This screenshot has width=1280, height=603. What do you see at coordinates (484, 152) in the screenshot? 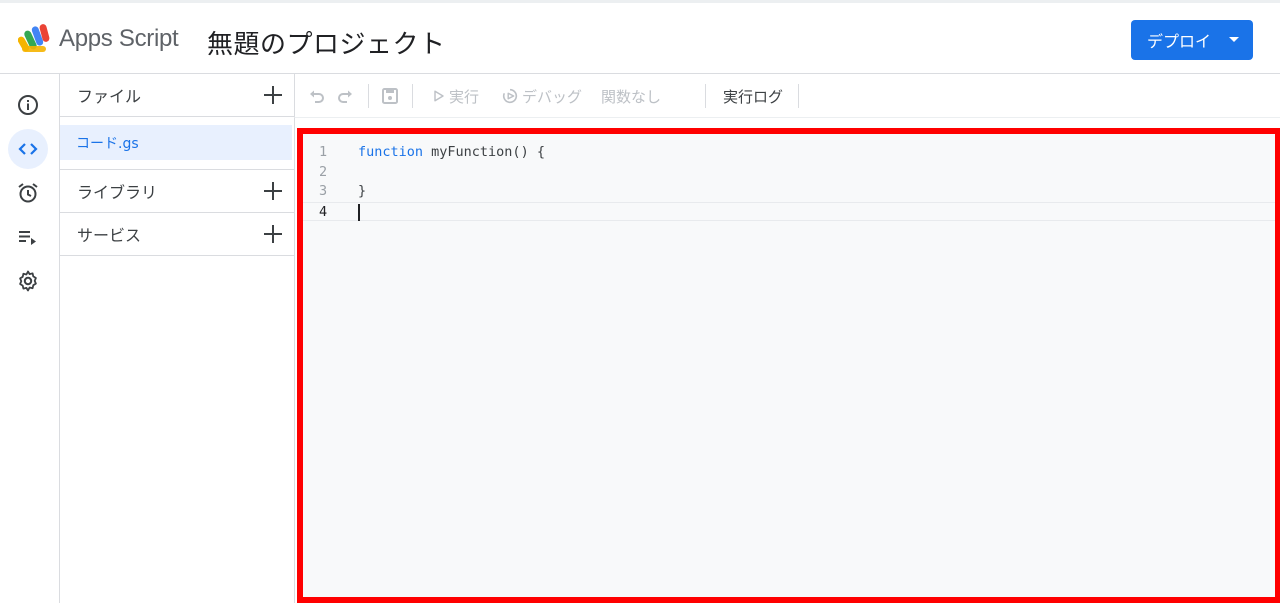
I see `code-token: myFunction() {` at bounding box center [484, 152].